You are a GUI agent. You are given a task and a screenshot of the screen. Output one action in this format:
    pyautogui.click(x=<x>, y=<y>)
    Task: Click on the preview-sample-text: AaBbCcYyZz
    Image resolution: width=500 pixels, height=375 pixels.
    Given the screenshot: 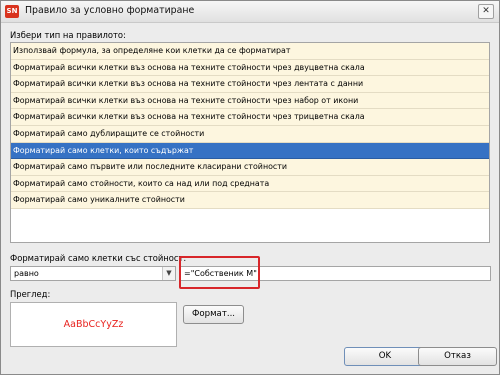 What is the action you would take?
    pyautogui.click(x=93, y=324)
    